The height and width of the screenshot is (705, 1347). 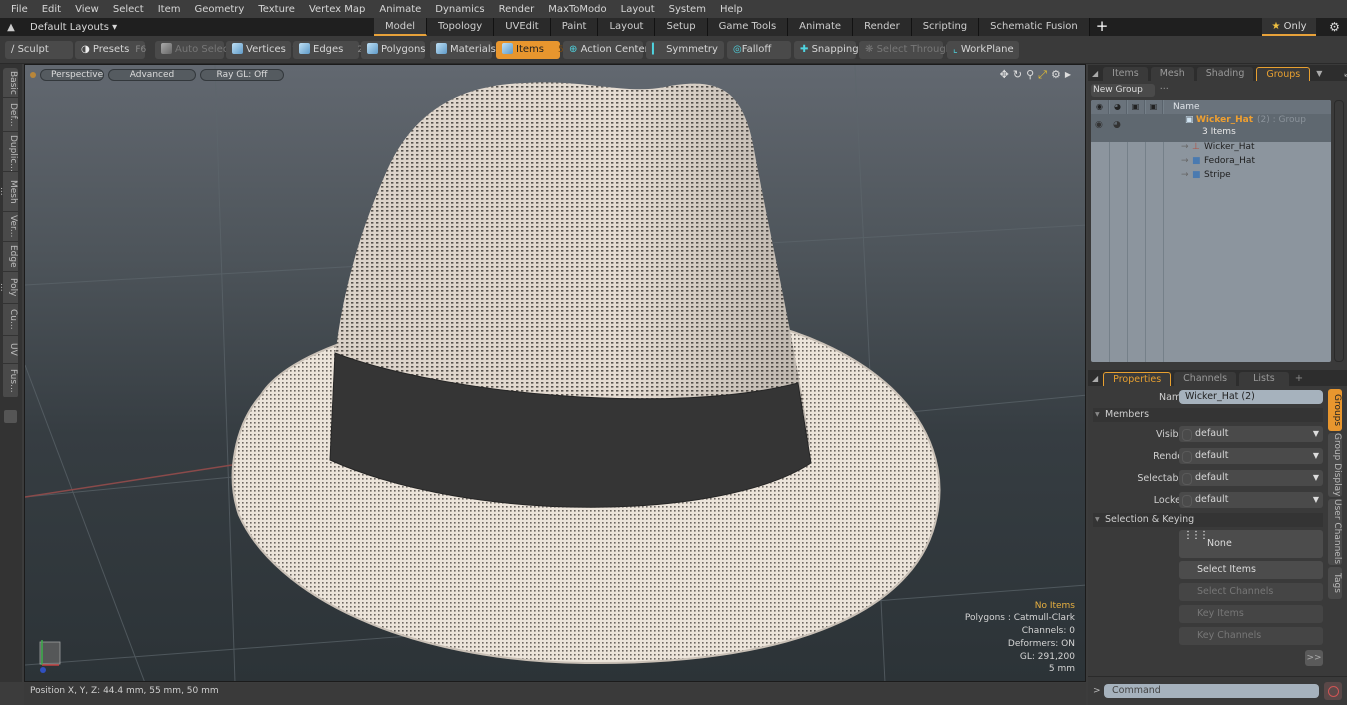 I want to click on tab-paint: Paint, so click(x=574, y=27).